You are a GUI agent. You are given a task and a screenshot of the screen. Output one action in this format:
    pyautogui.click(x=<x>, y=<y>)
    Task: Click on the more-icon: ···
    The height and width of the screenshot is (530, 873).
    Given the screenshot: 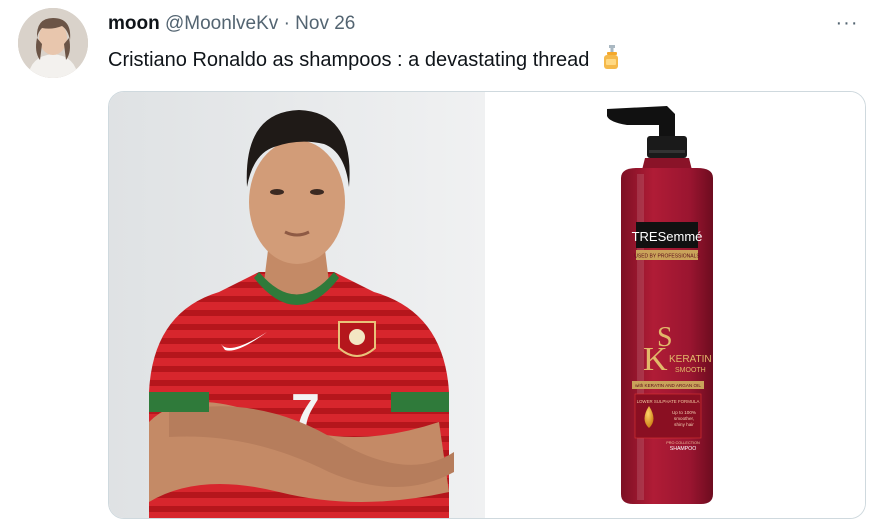 What is the action you would take?
    pyautogui.click(x=847, y=22)
    